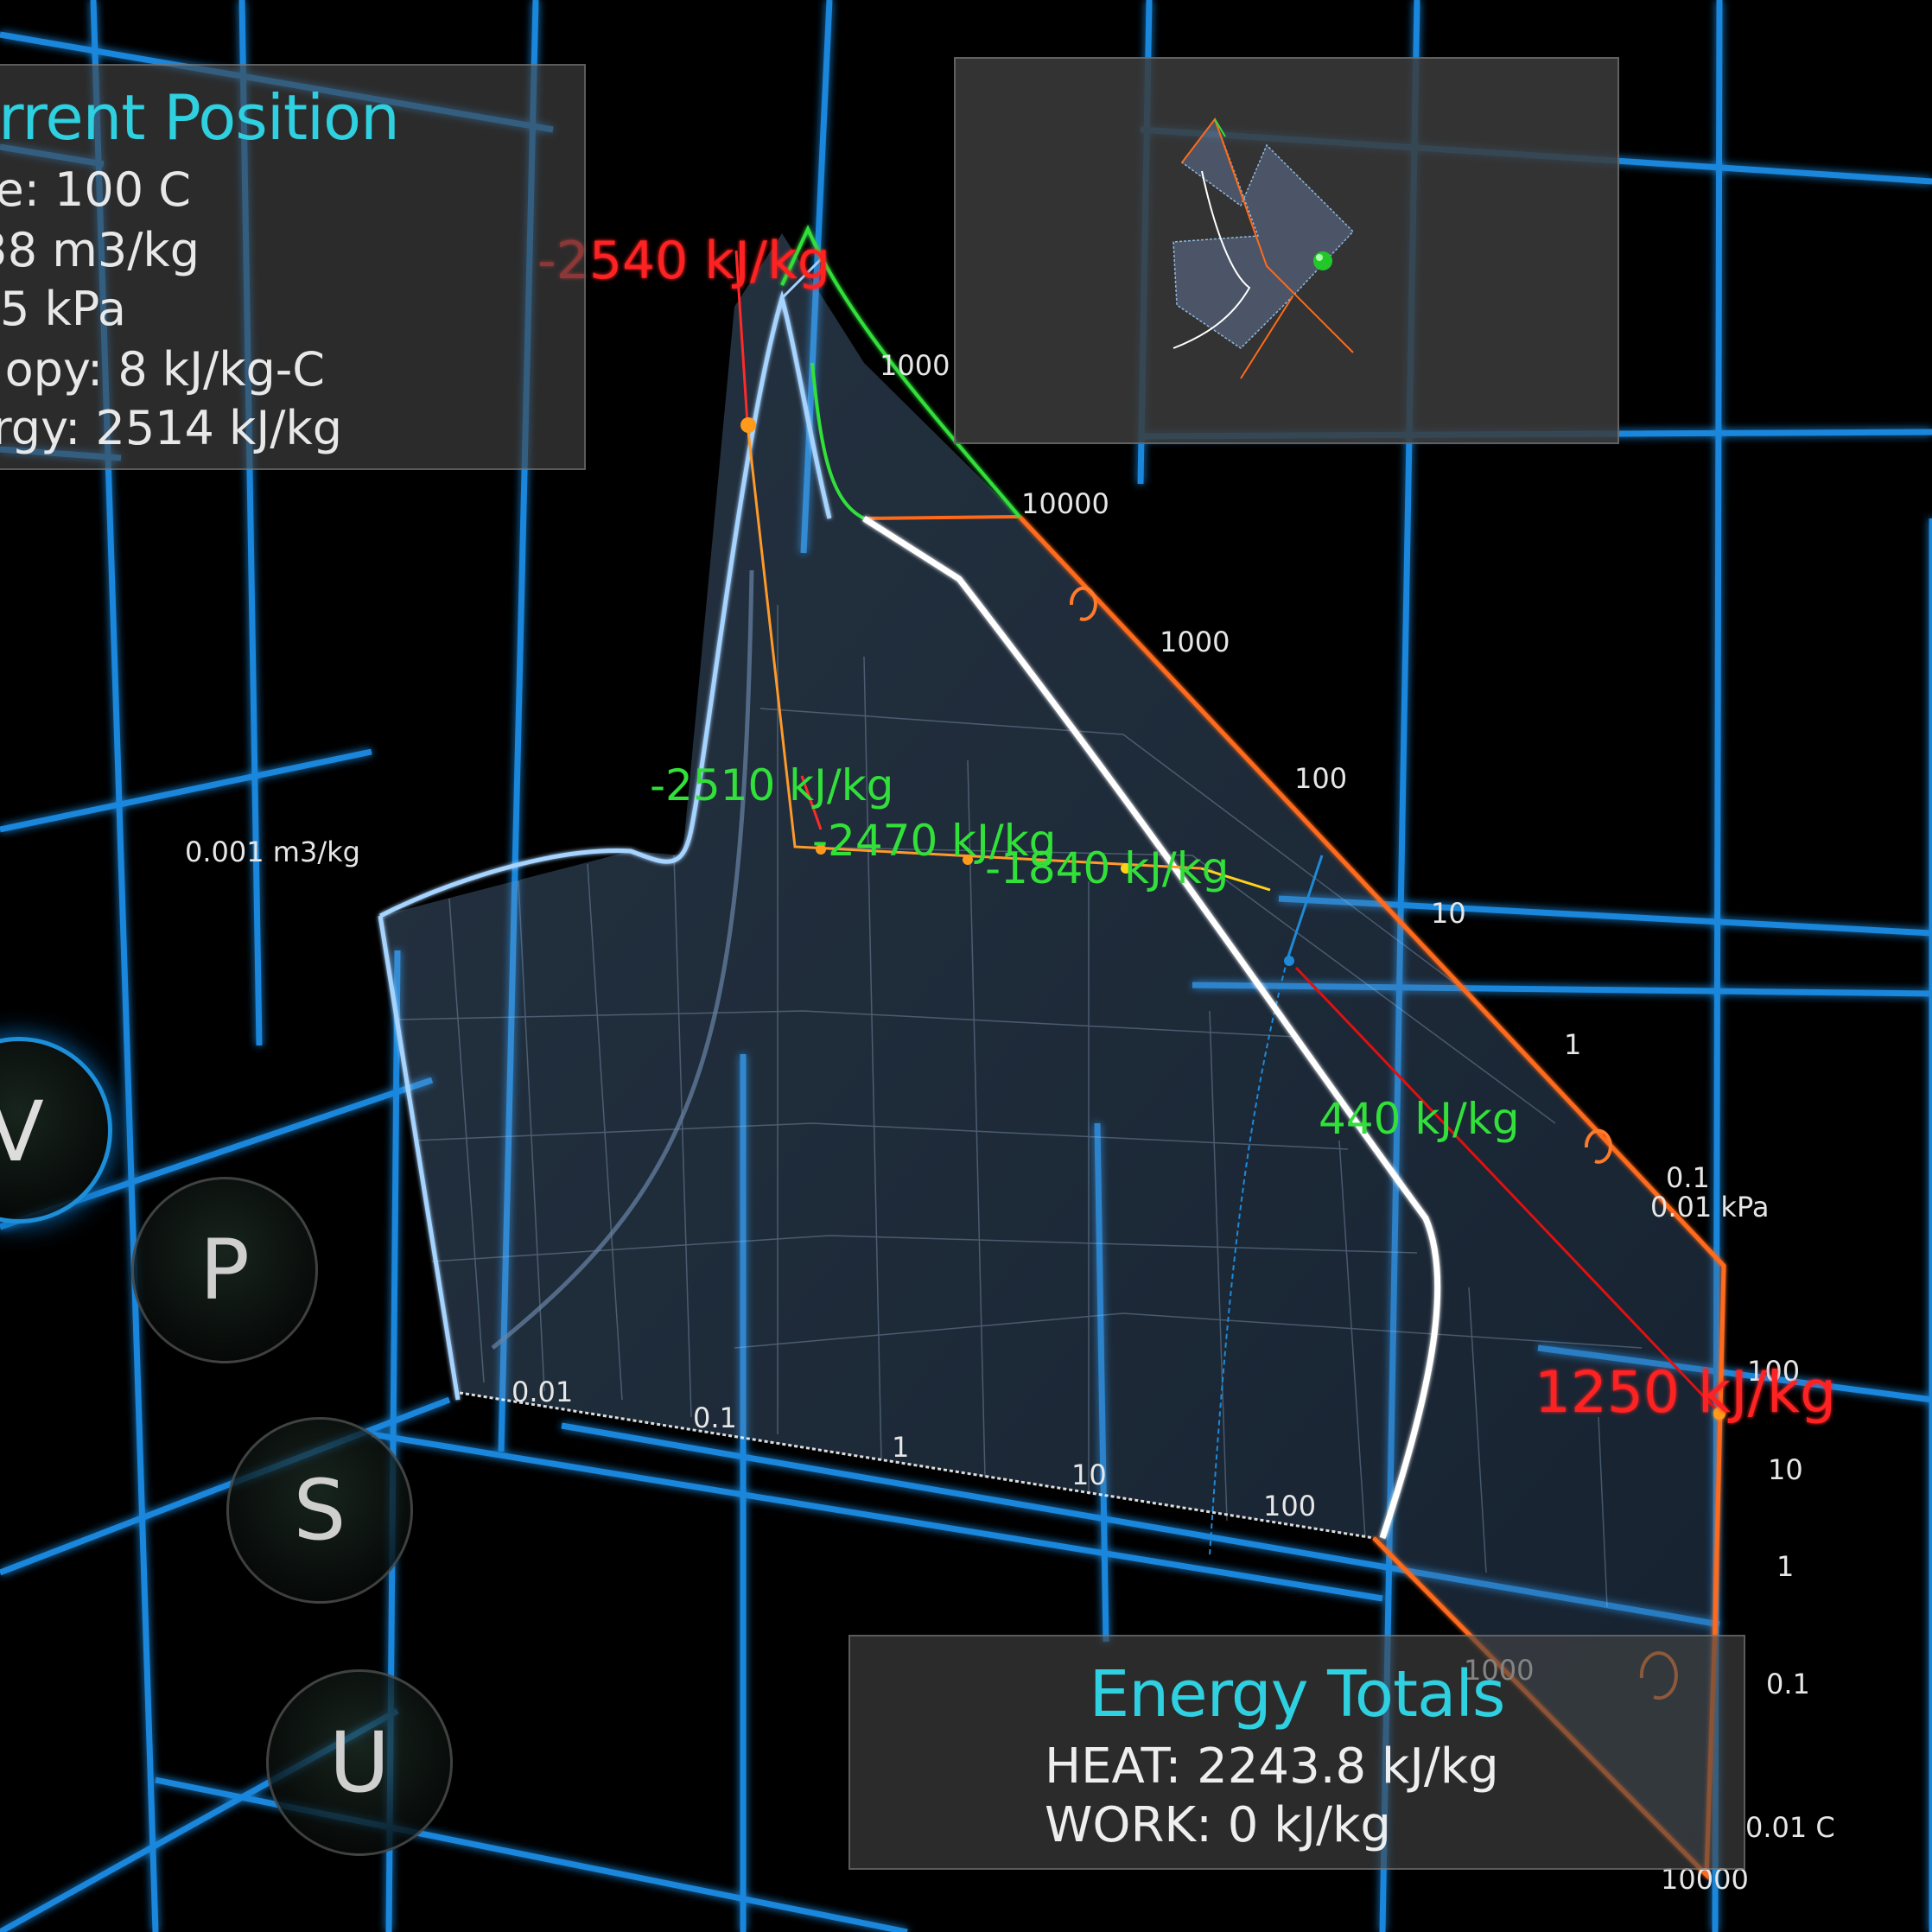  What do you see at coordinates (272, 852) in the screenshot?
I see `volume-unit-label: 0.001 m3/kg` at bounding box center [272, 852].